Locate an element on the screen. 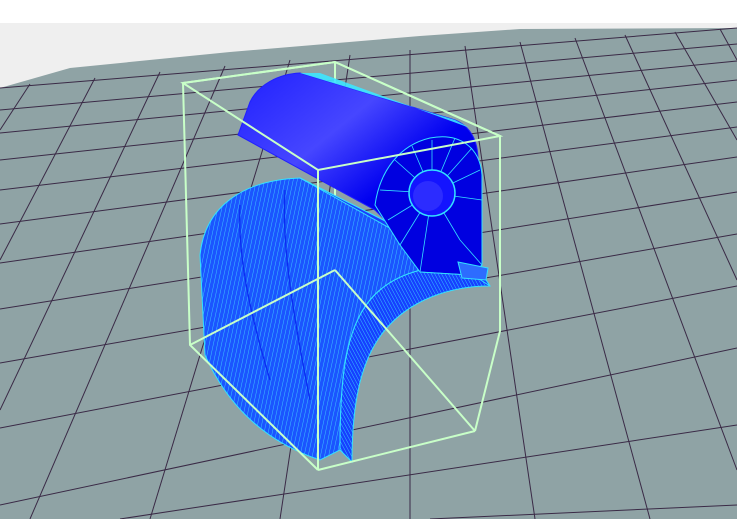 This screenshot has height=519, width=737. cylinder-bore-inner is located at coordinates (428, 196).